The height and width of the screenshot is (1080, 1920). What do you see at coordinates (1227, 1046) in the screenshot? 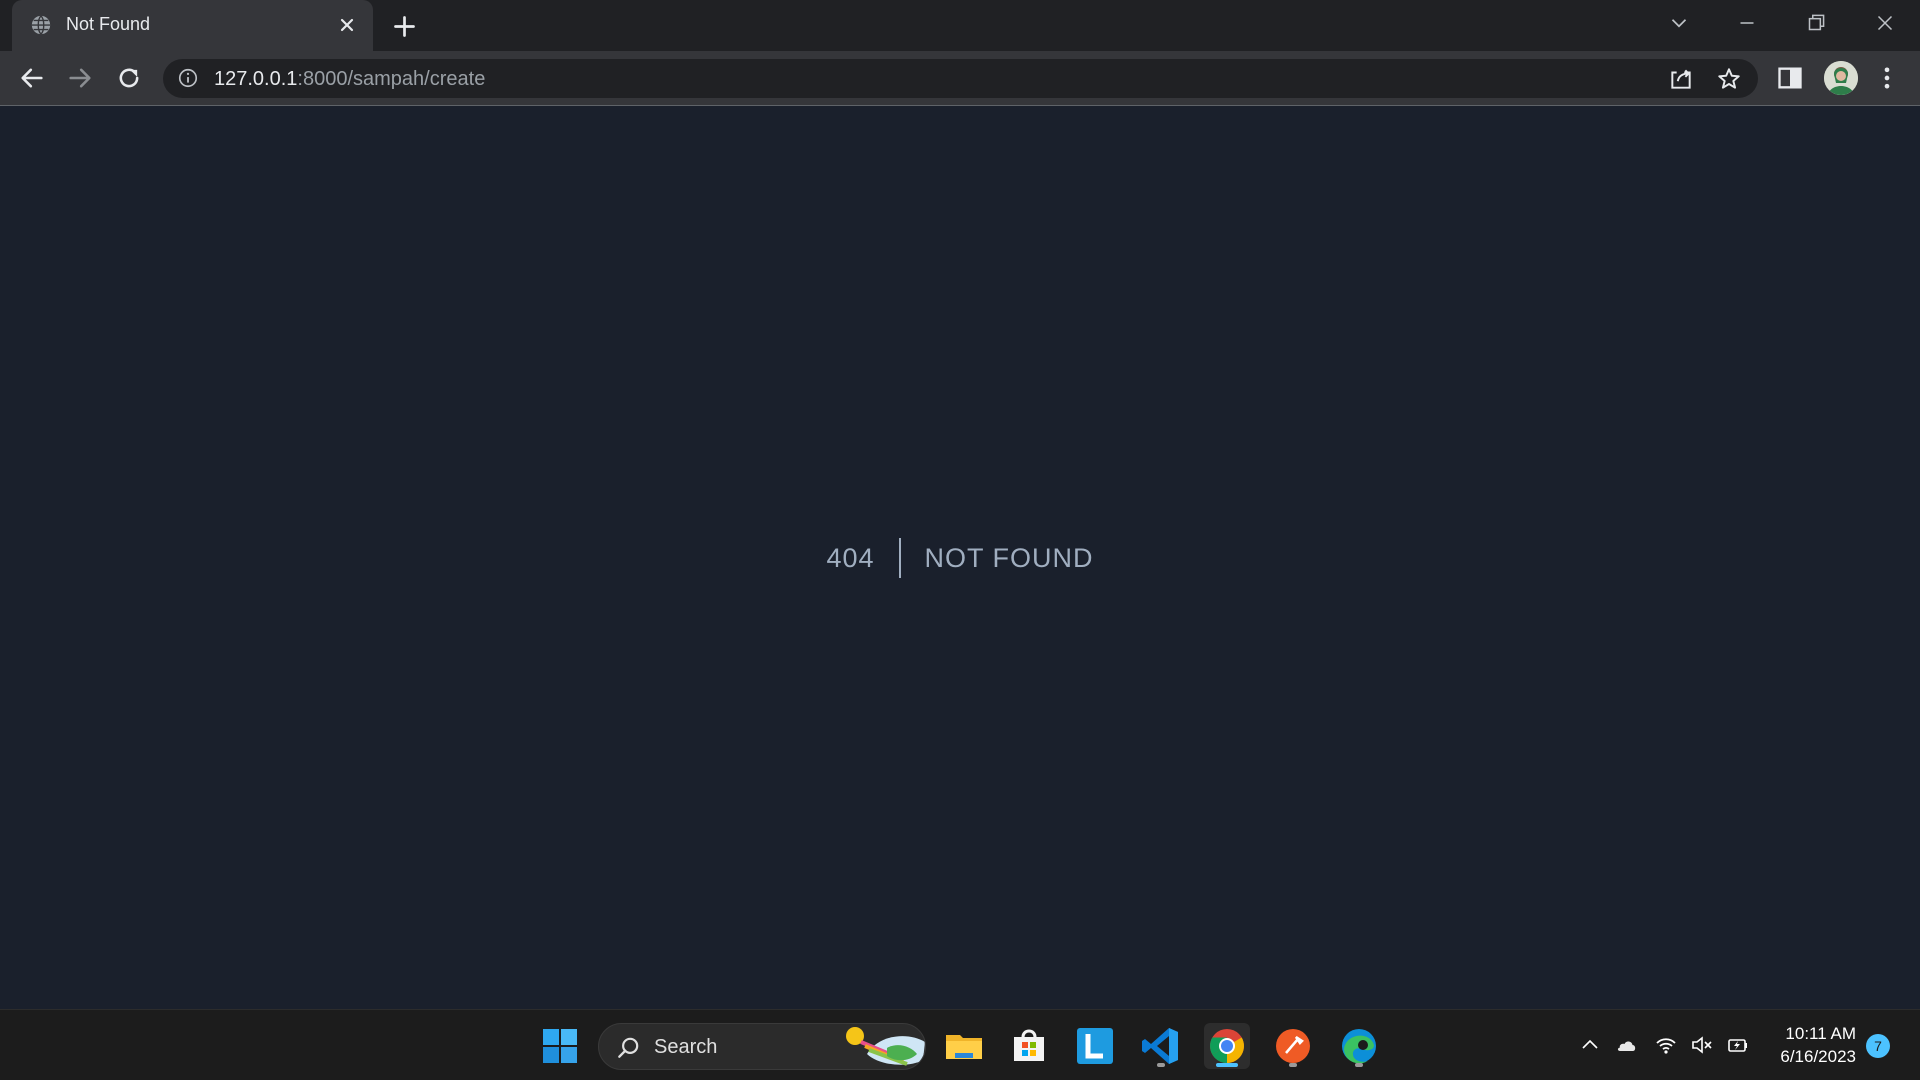
I see `taskbar-chrome` at bounding box center [1227, 1046].